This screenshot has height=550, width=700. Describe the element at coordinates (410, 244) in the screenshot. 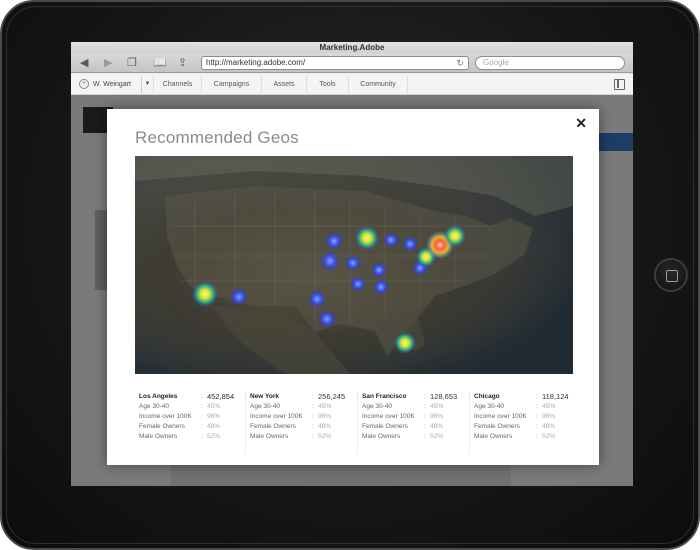

I see `heat-spot-pennsylvania` at that location.